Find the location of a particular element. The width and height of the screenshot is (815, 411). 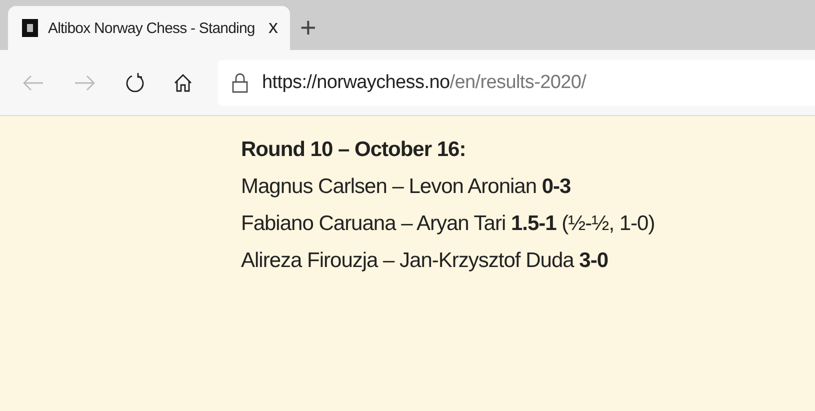

url-path: /en/results-2020/ is located at coordinates (518, 82).